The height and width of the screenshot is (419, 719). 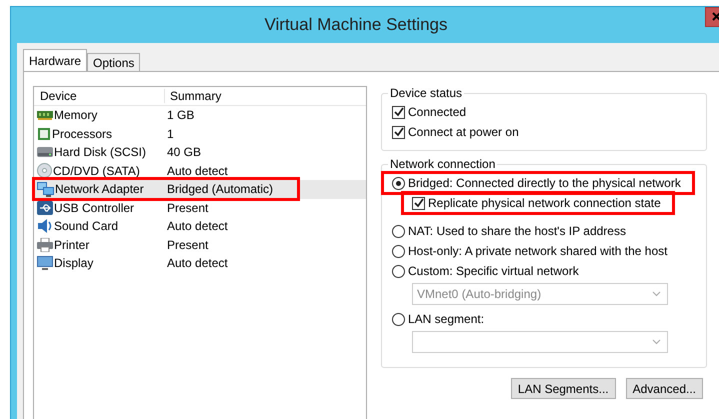 I want to click on tab: Hardware, so click(x=55, y=60).